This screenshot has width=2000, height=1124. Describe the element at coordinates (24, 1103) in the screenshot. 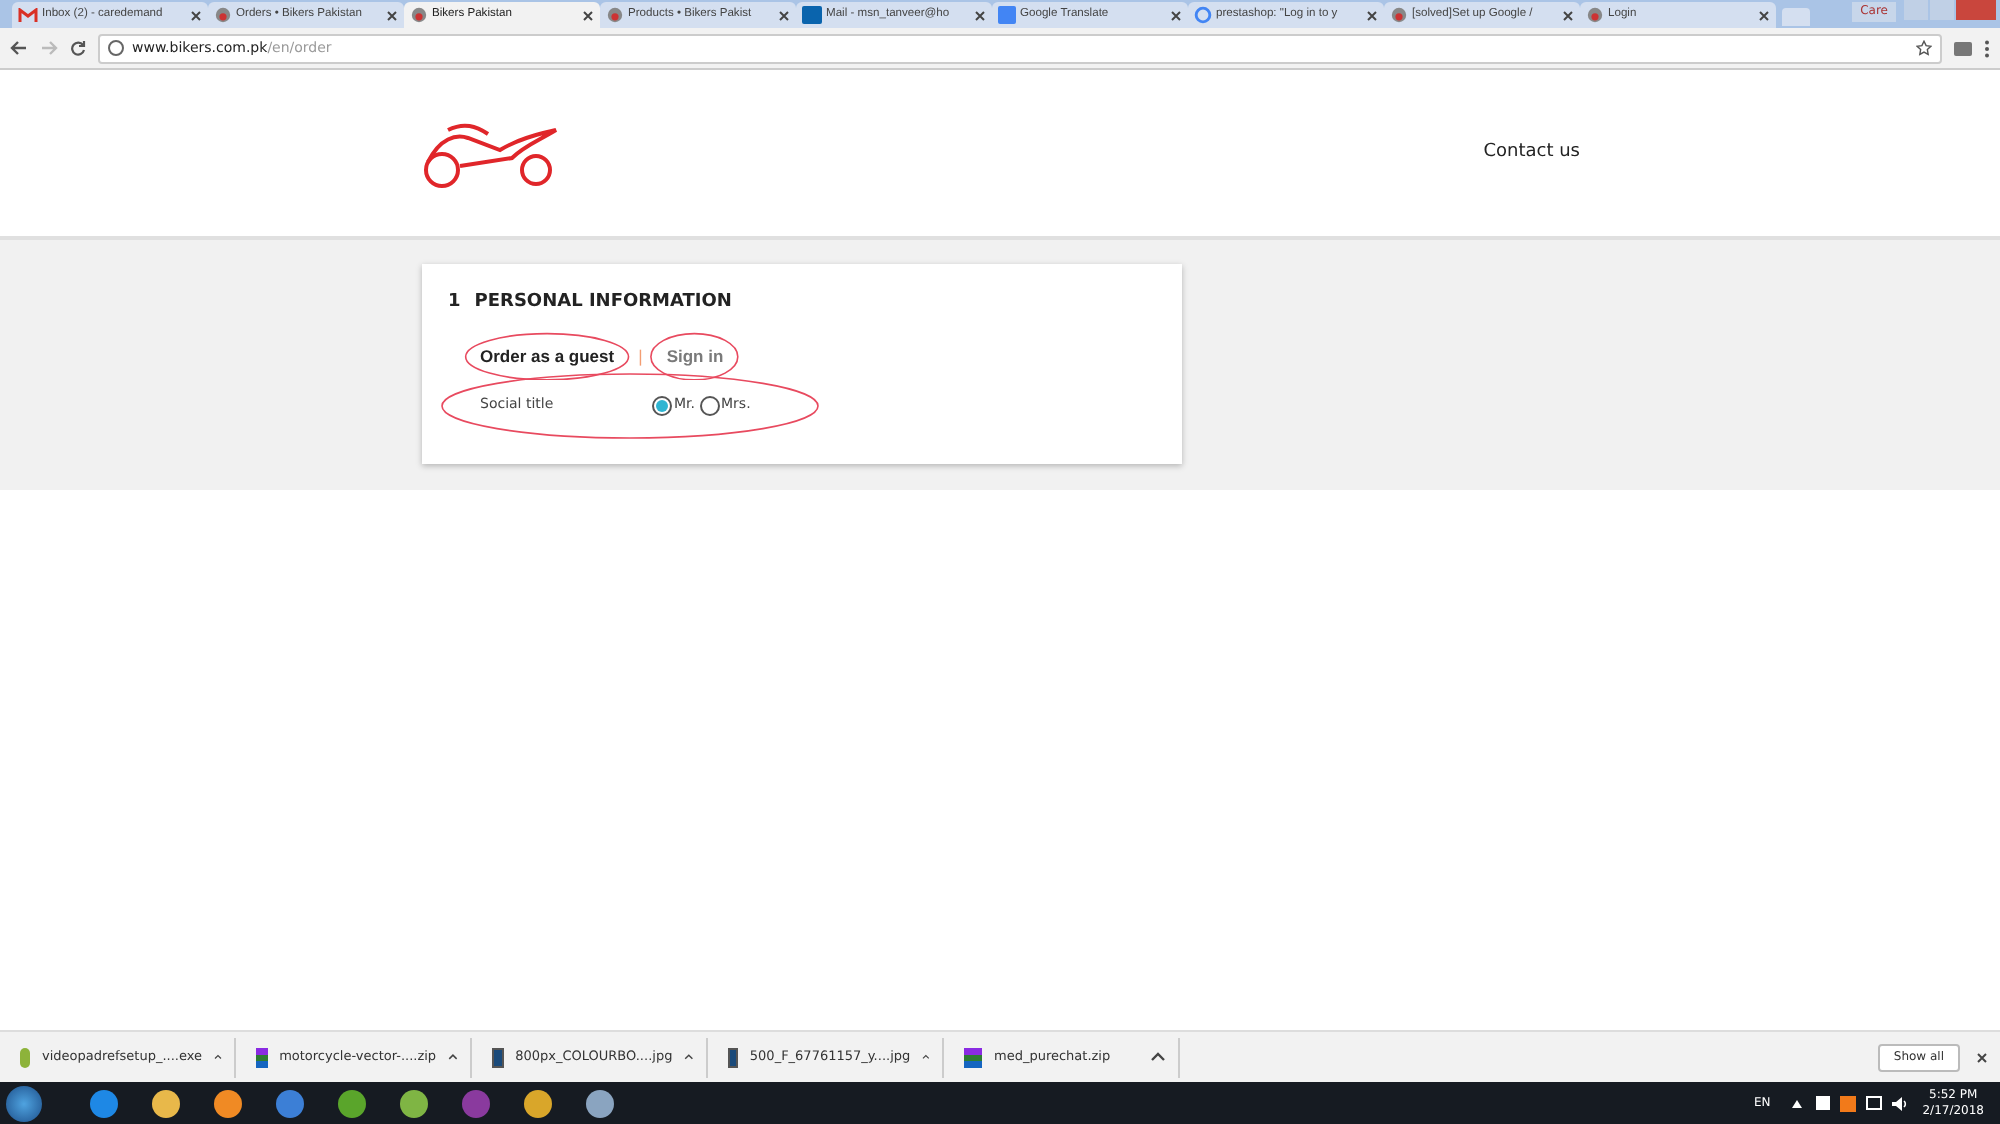

I see `start-button` at that location.